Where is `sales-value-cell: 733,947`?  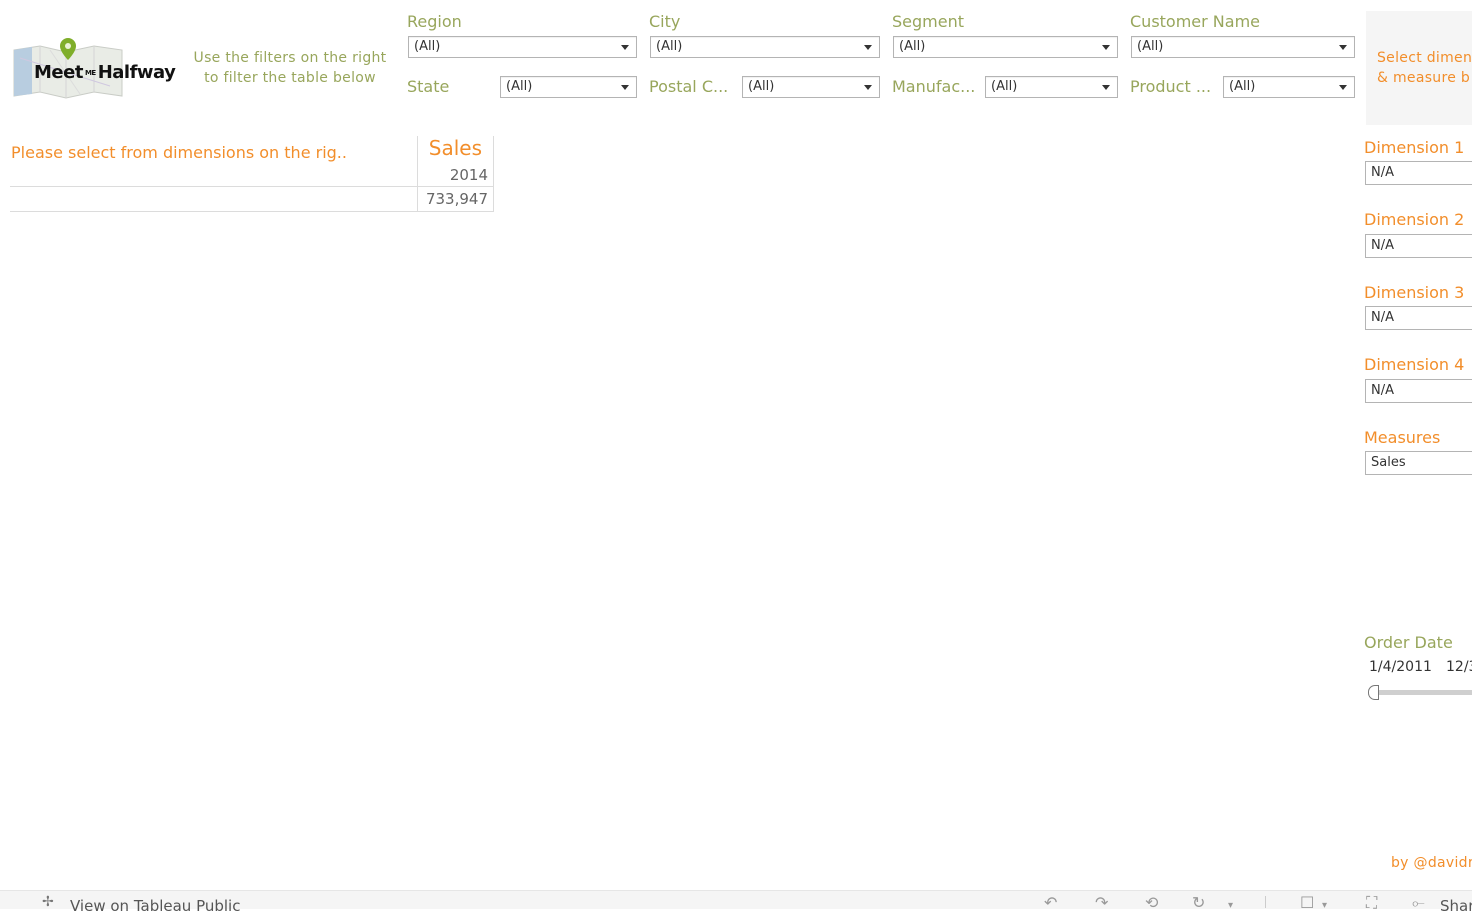
sales-value-cell: 733,947 is located at coordinates (454, 199).